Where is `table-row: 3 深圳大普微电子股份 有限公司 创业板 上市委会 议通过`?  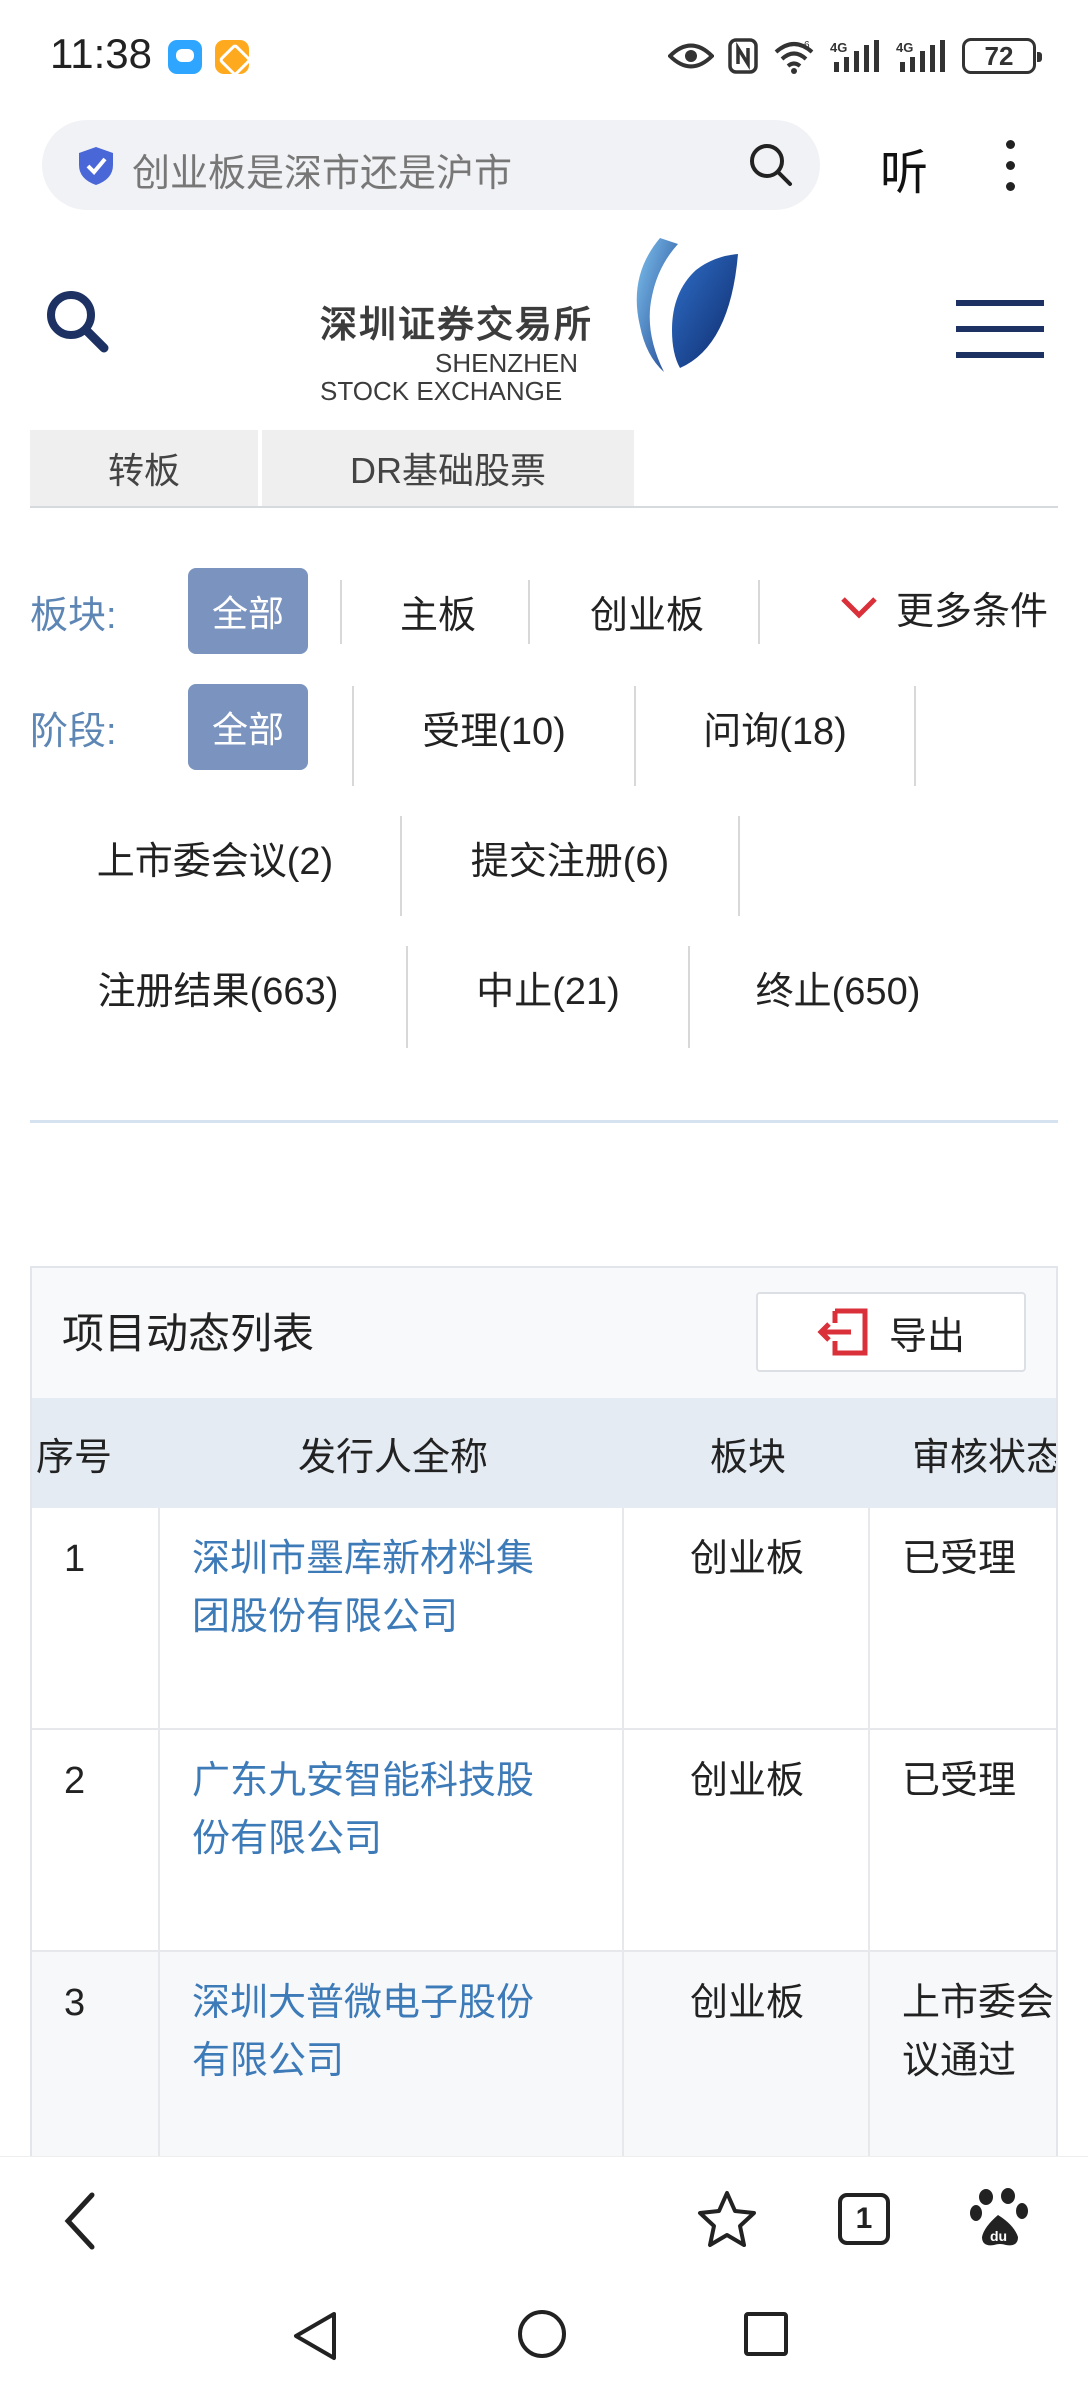
table-row: 3 深圳大普微电子股份 有限公司 创业板 上市委会 议通过 is located at coordinates (544, 2058).